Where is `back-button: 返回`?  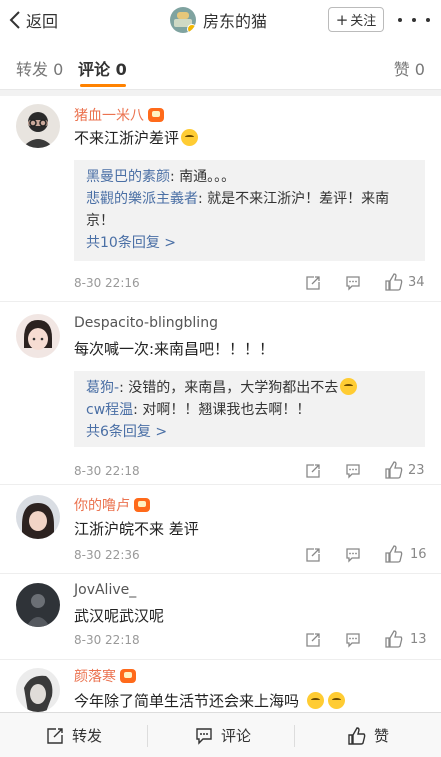 back-button: 返回 is located at coordinates (33, 20).